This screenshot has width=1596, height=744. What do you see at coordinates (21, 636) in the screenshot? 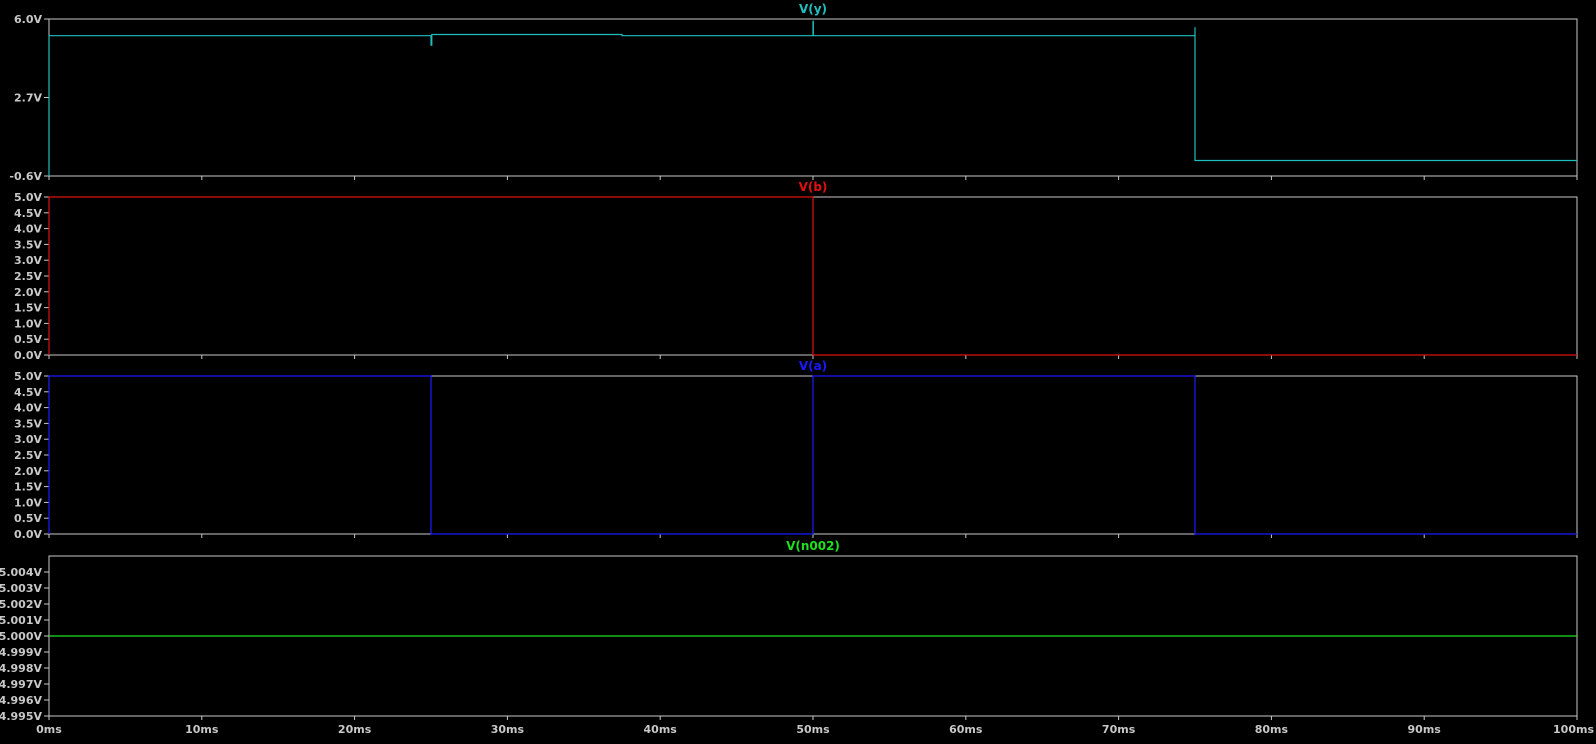
I see `y-tick-label: 5.000V` at bounding box center [21, 636].